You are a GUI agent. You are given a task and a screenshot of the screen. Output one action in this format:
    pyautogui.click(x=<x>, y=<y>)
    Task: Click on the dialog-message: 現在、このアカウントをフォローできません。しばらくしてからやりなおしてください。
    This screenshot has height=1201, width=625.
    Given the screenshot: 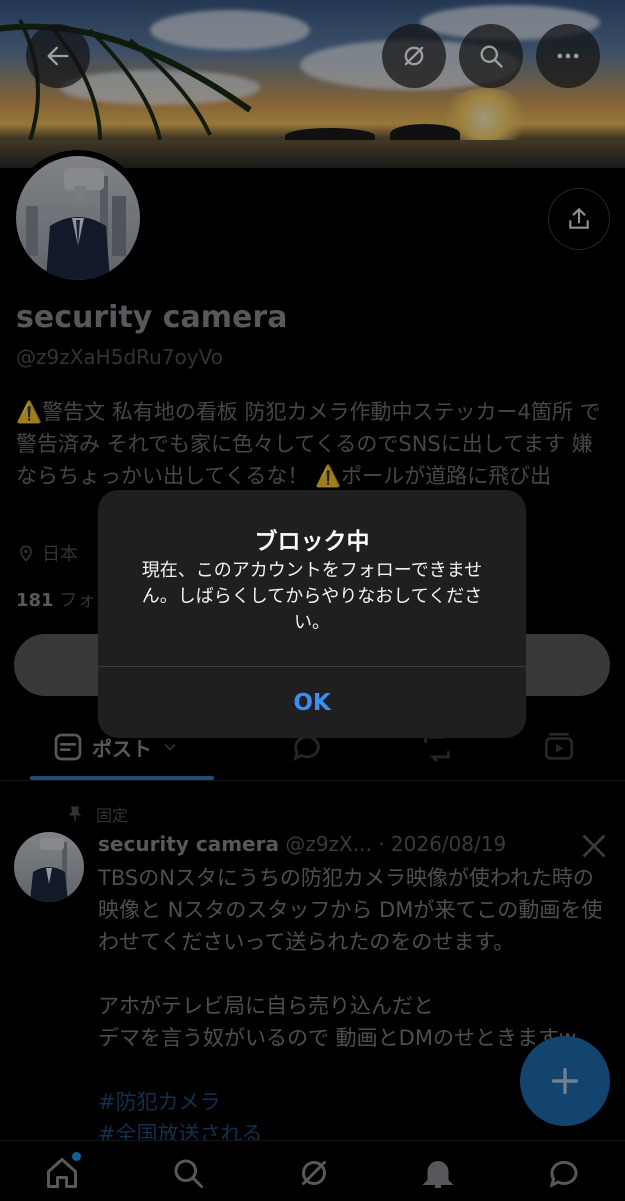 What is the action you would take?
    pyautogui.click(x=312, y=596)
    